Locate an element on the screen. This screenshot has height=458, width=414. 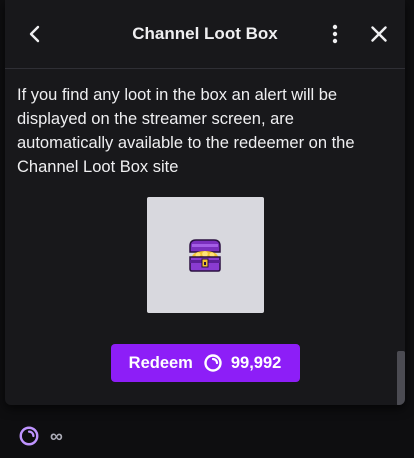
more-options-button is located at coordinates (335, 34).